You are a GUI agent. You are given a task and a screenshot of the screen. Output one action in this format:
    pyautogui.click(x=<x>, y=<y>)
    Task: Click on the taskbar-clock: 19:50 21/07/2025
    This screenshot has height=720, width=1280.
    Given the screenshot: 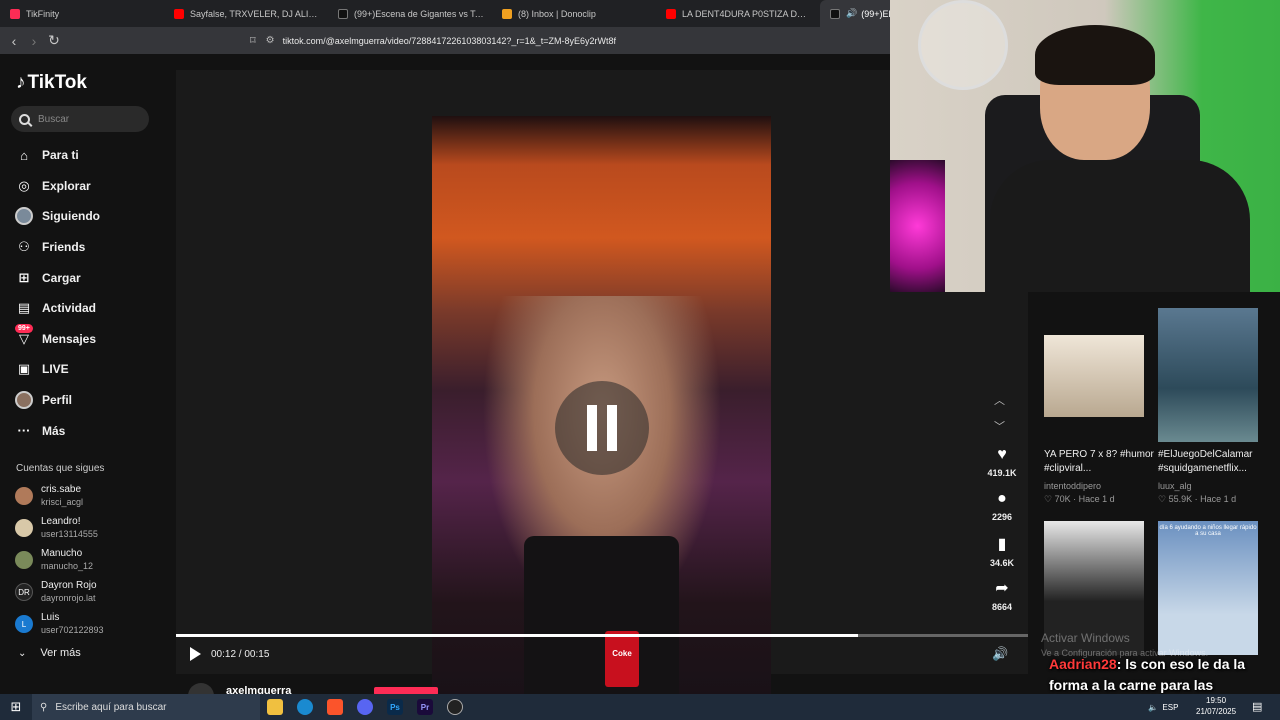 What is the action you would take?
    pyautogui.click(x=1216, y=706)
    